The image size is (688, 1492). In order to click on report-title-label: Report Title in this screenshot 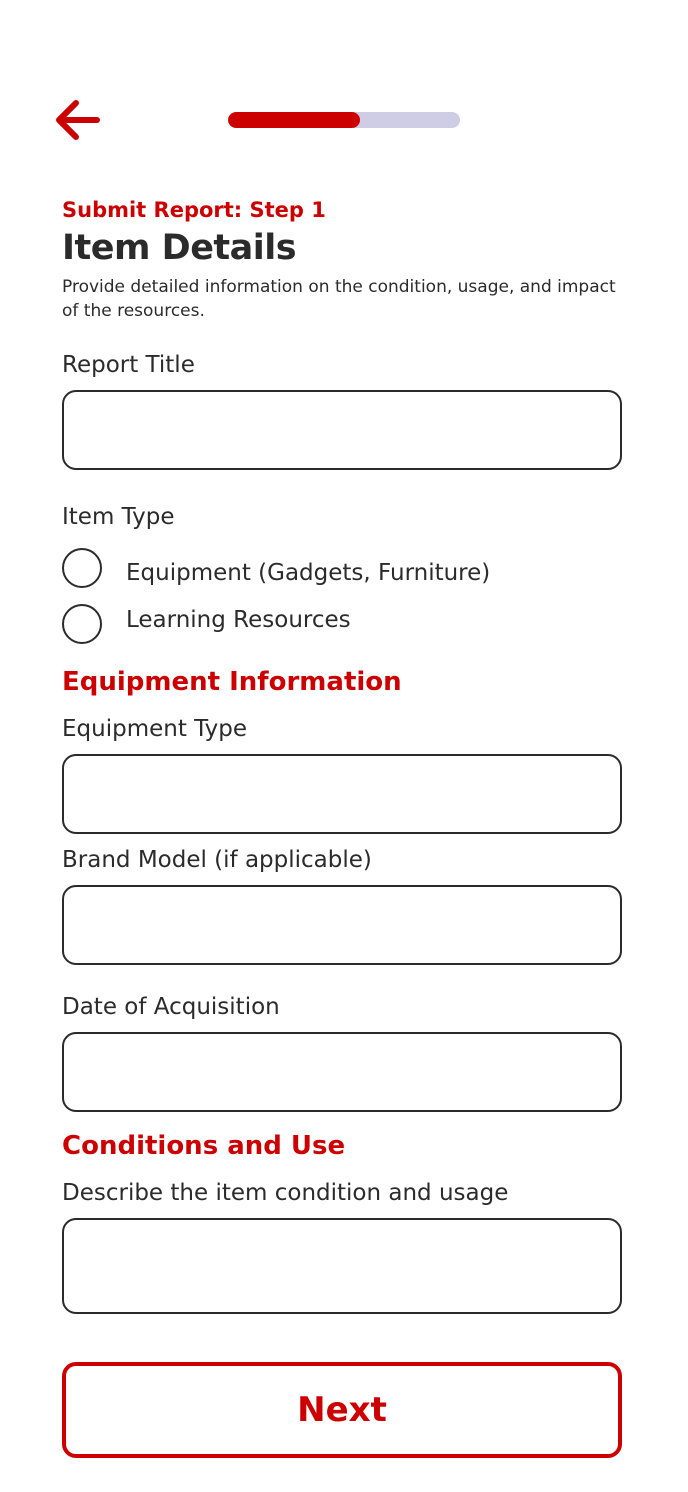, I will do `click(128, 365)`.